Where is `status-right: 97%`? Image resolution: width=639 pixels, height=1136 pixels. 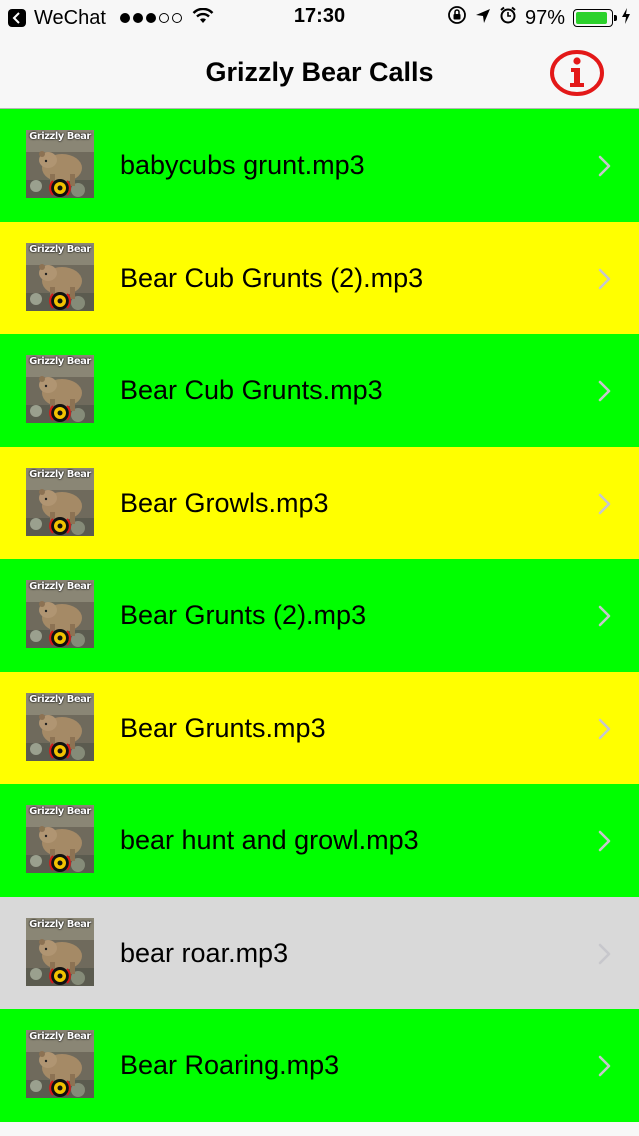 status-right: 97% is located at coordinates (539, 18).